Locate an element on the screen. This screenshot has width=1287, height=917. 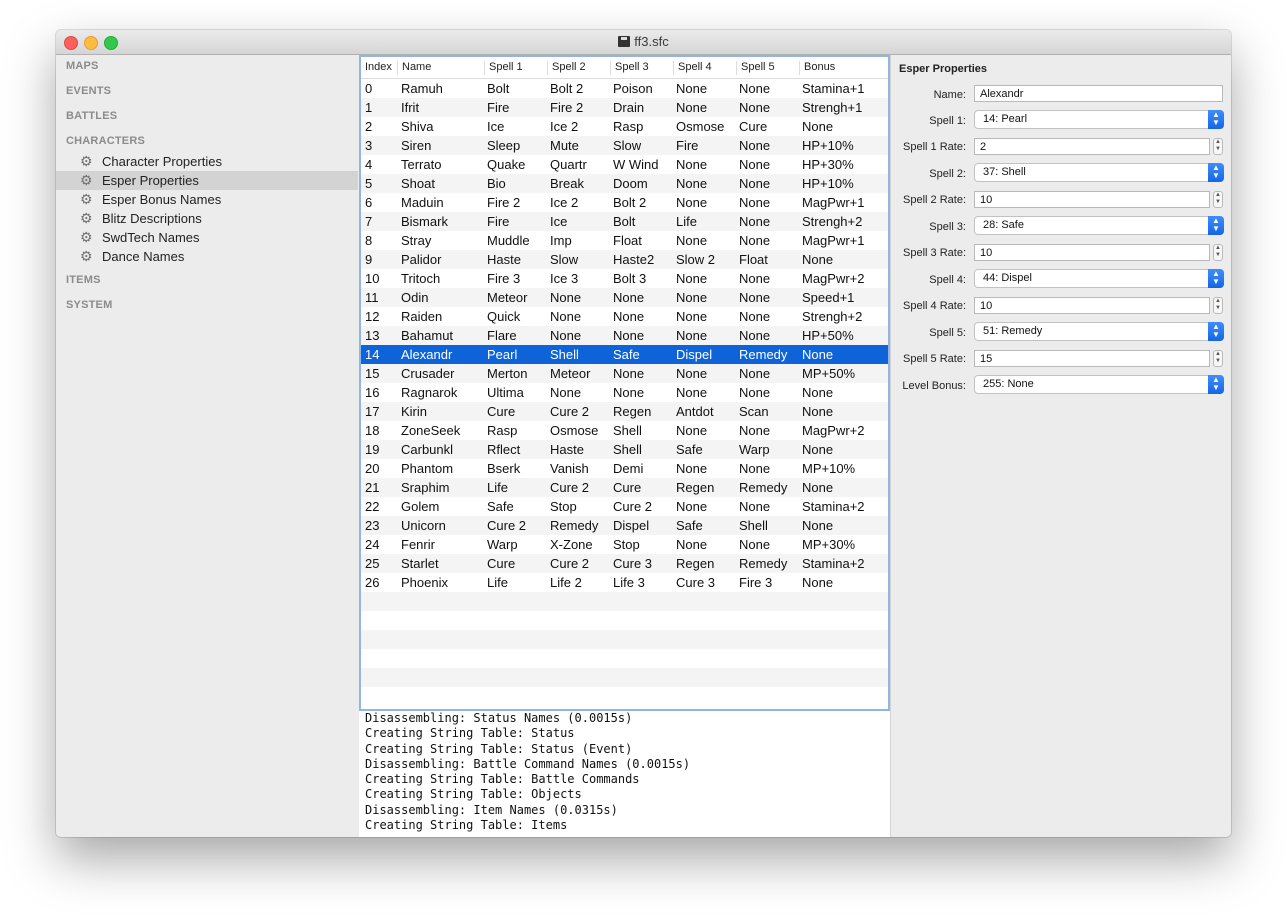
spell-1-rate-stepper: ▲ ▼ is located at coordinates (1218, 146).